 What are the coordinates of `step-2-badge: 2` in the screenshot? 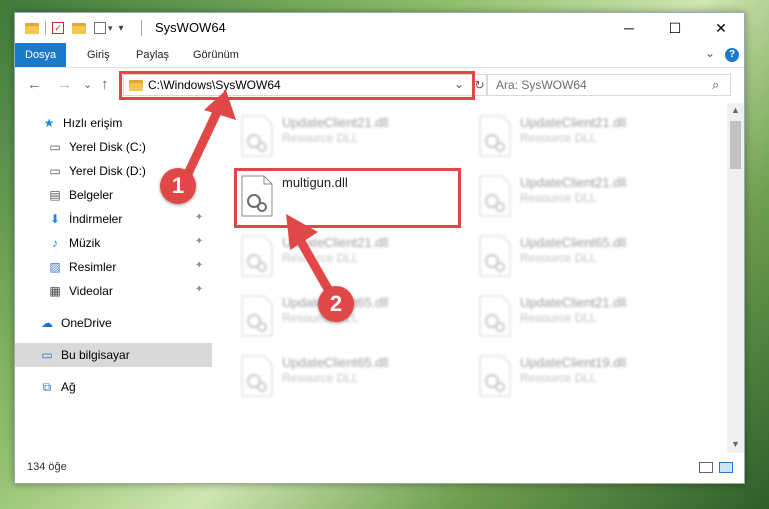 It's located at (336, 304).